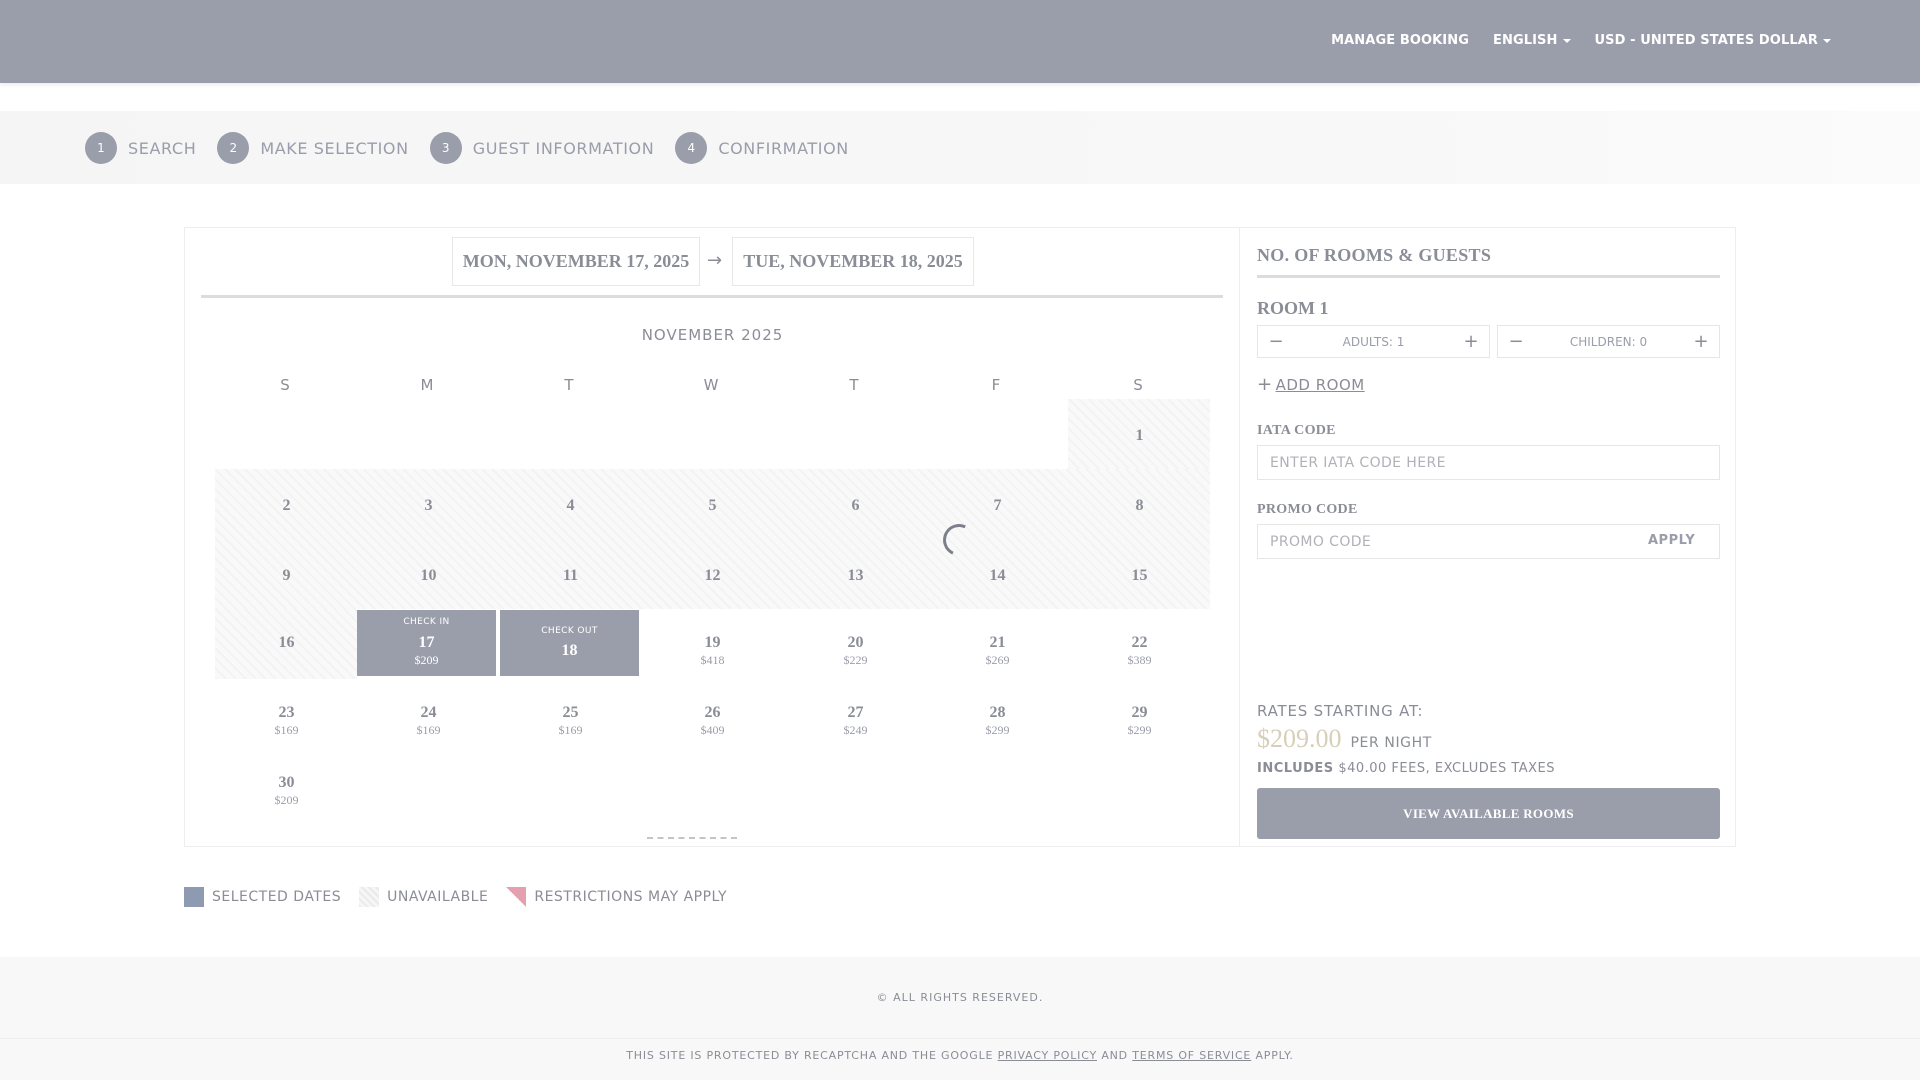 The height and width of the screenshot is (1080, 1920). Describe the element at coordinates (438, 897) in the screenshot. I see `legend-label: UNAVAILABLE` at that location.